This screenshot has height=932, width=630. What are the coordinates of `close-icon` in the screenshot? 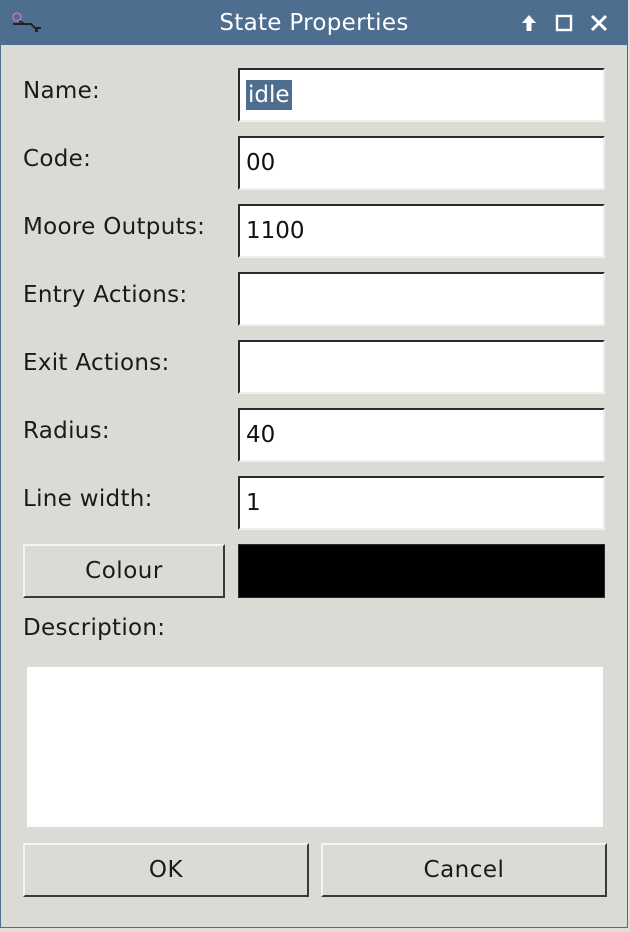 It's located at (599, 23).